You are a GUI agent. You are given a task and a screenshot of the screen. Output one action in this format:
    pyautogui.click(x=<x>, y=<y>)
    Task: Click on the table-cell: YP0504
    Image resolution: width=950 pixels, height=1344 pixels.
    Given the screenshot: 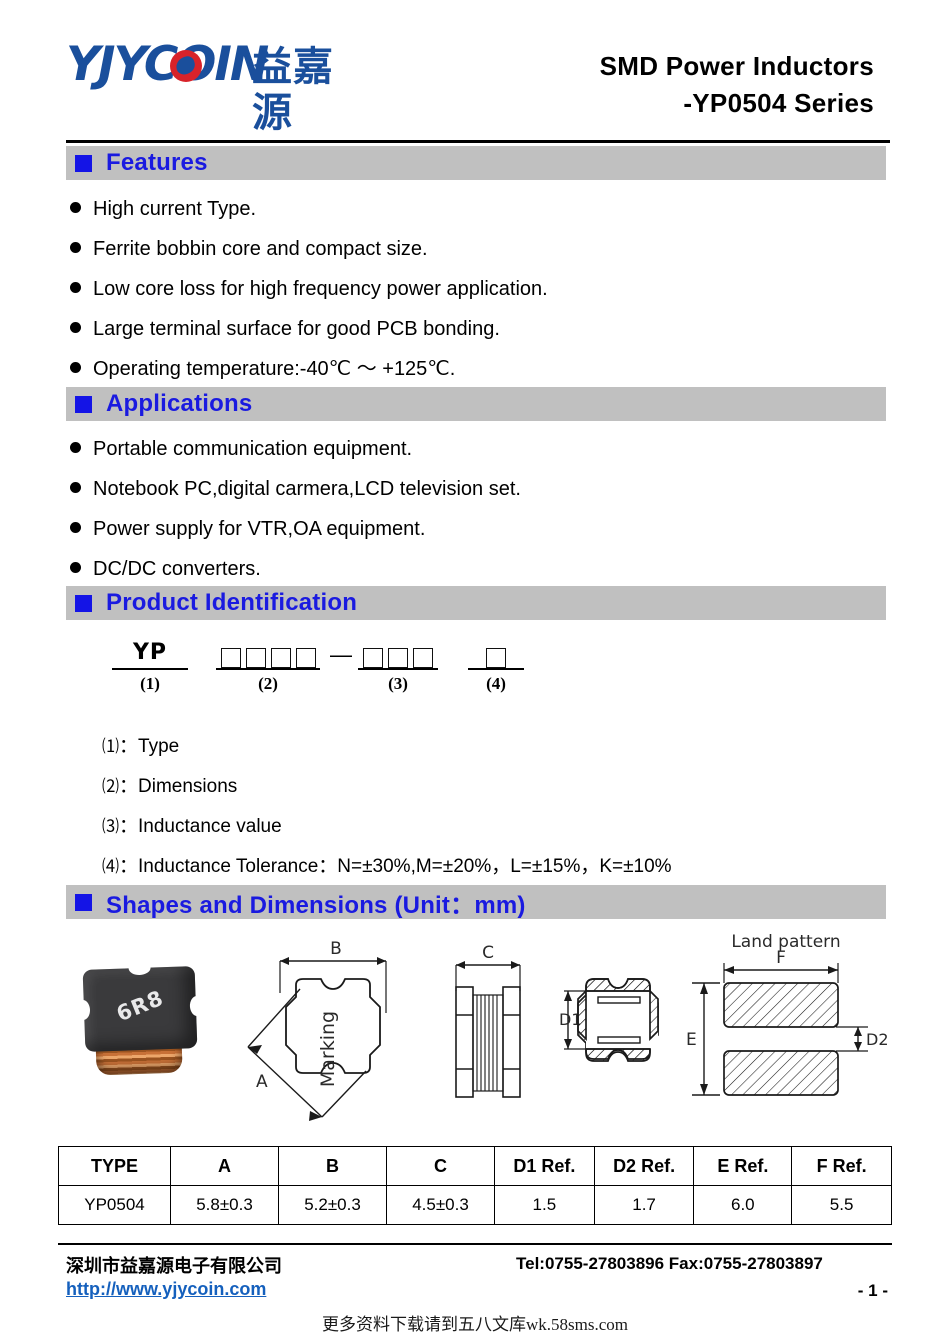 What is the action you would take?
    pyautogui.click(x=114, y=1205)
    